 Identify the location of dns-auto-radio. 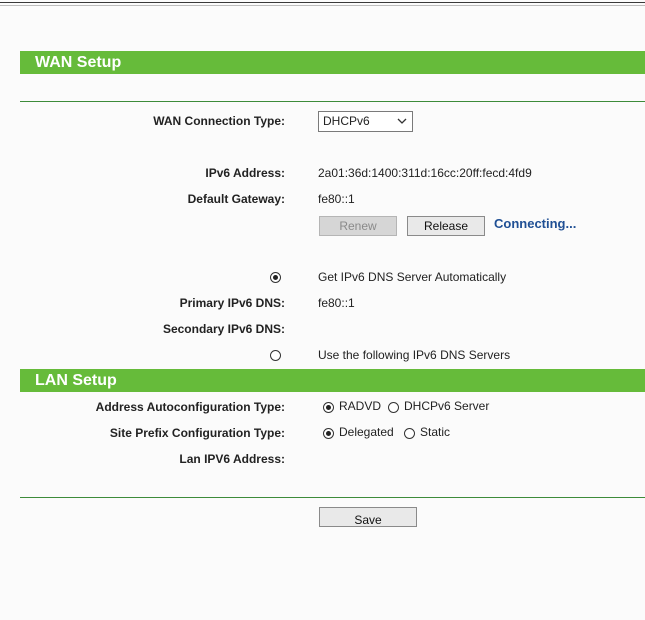
(275, 277).